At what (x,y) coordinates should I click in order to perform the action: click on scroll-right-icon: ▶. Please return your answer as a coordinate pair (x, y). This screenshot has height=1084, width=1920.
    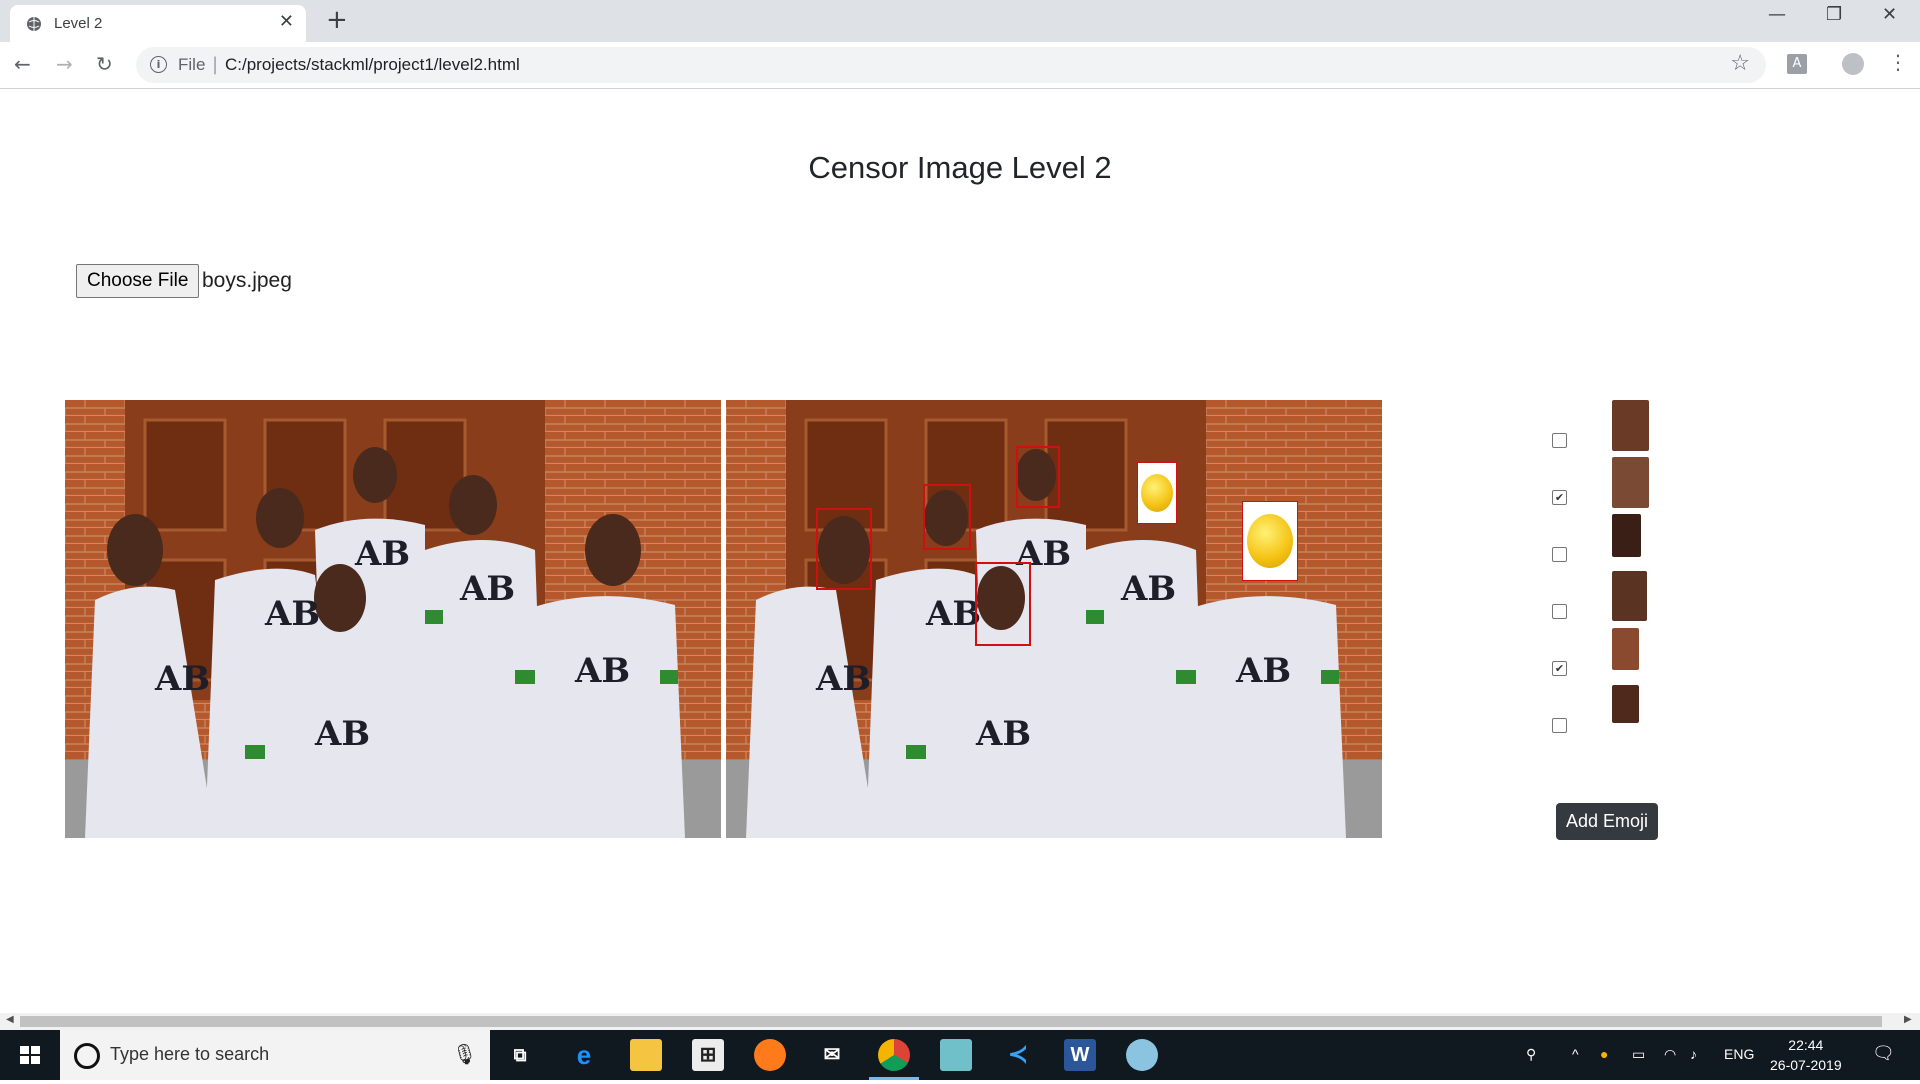
    Looking at the image, I should click on (1908, 1019).